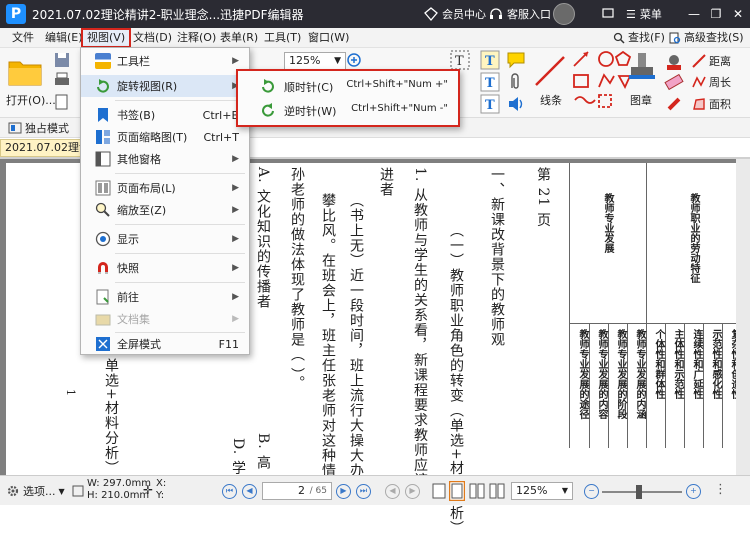  What do you see at coordinates (516, 60) in the screenshot?
I see `note-icon` at bounding box center [516, 60].